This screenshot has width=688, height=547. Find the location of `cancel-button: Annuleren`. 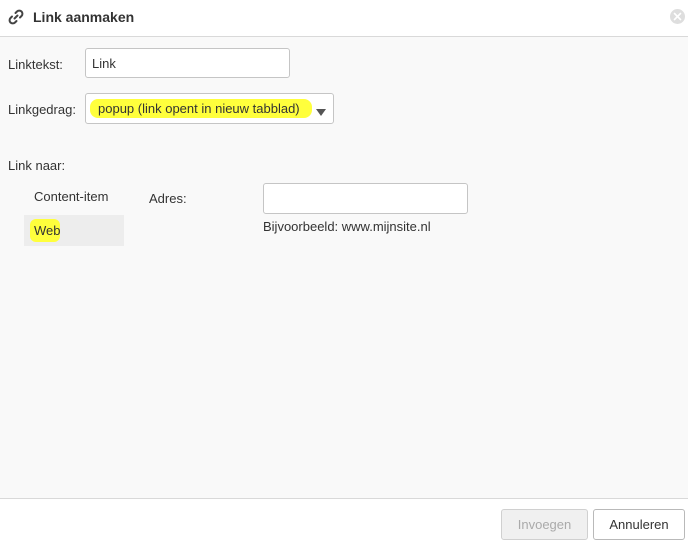

cancel-button: Annuleren is located at coordinates (639, 524).